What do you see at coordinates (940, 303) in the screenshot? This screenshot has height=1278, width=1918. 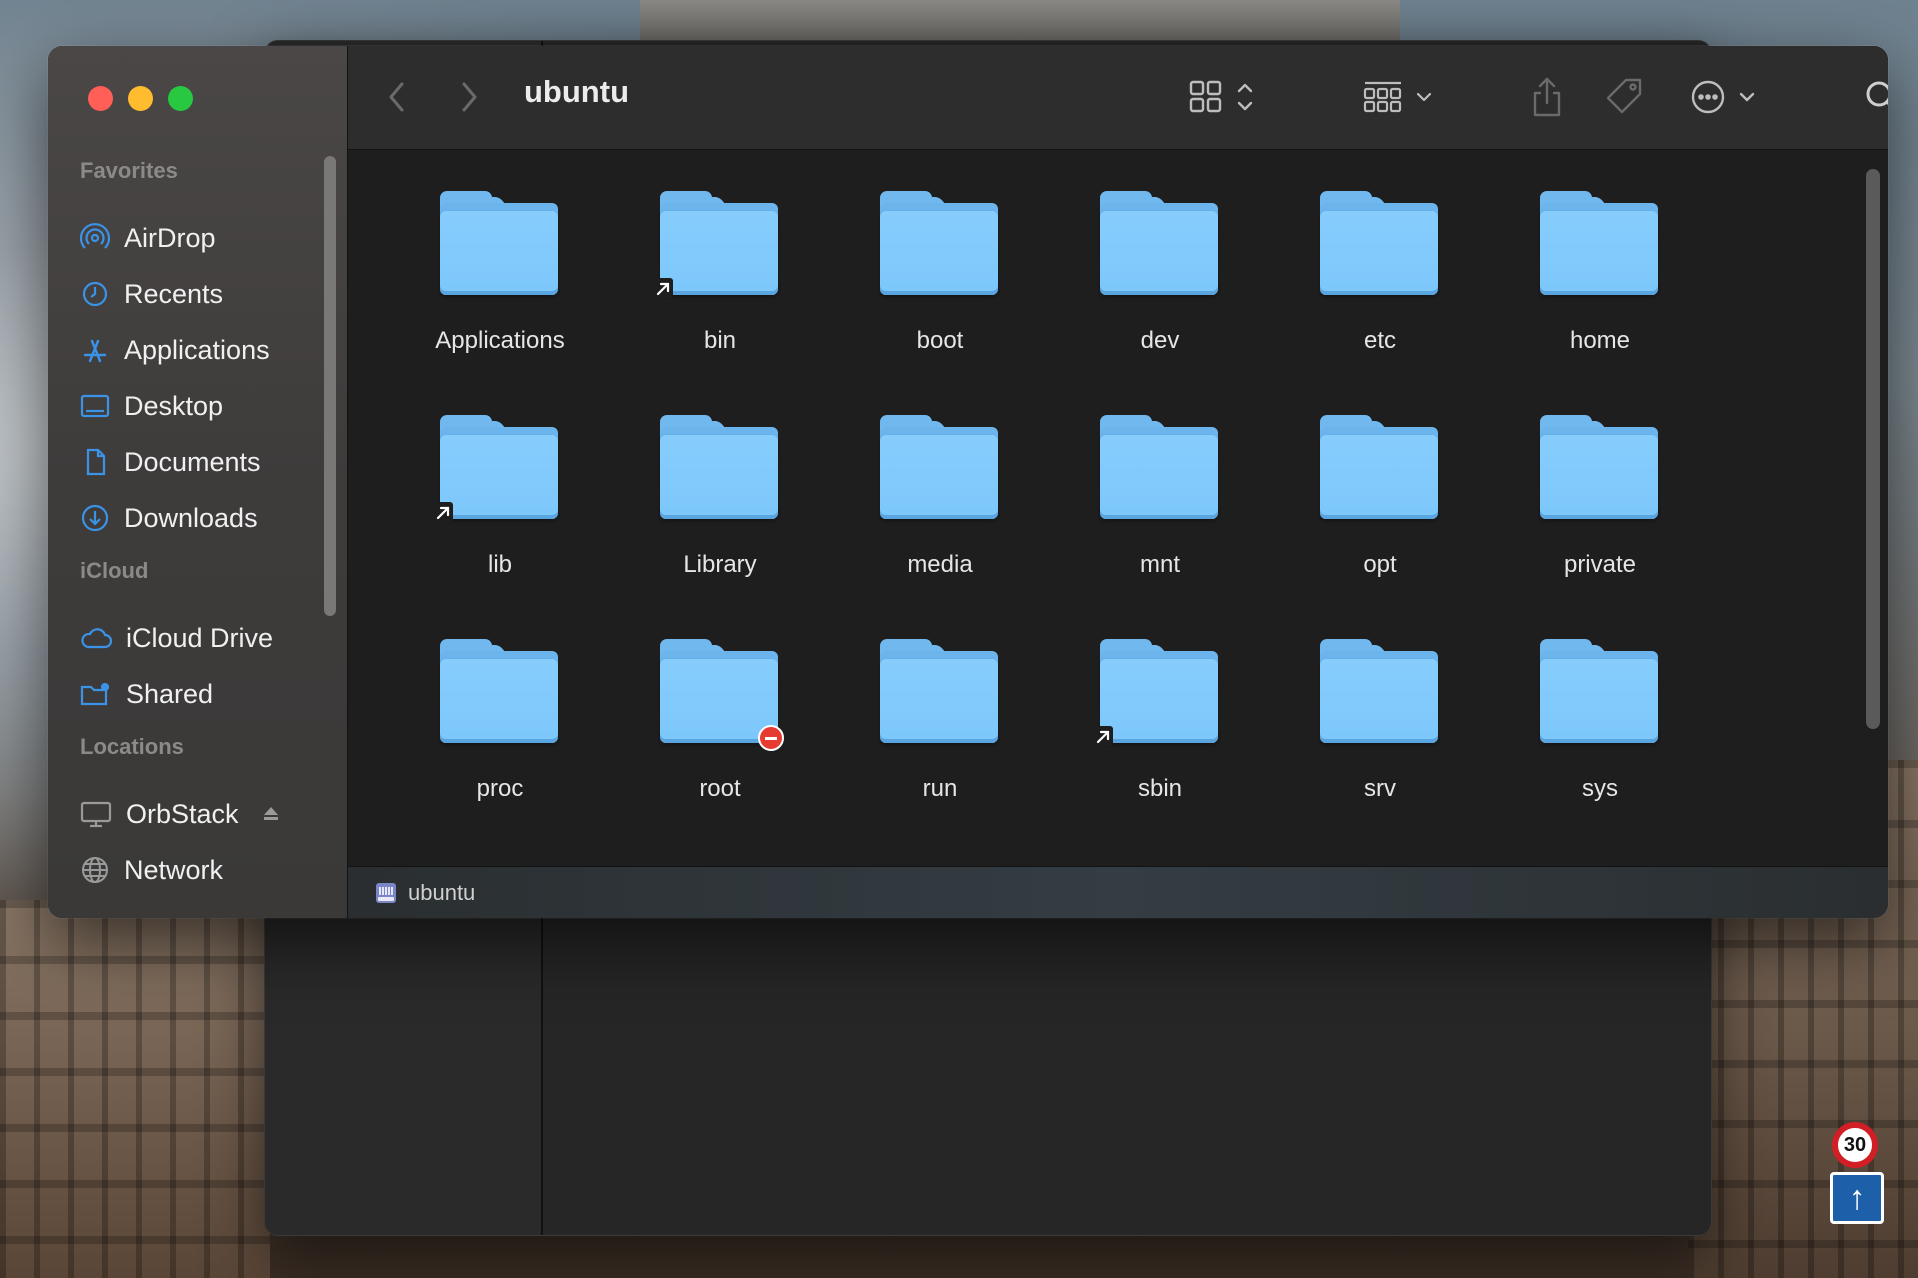 I see `folder-item: boot` at bounding box center [940, 303].